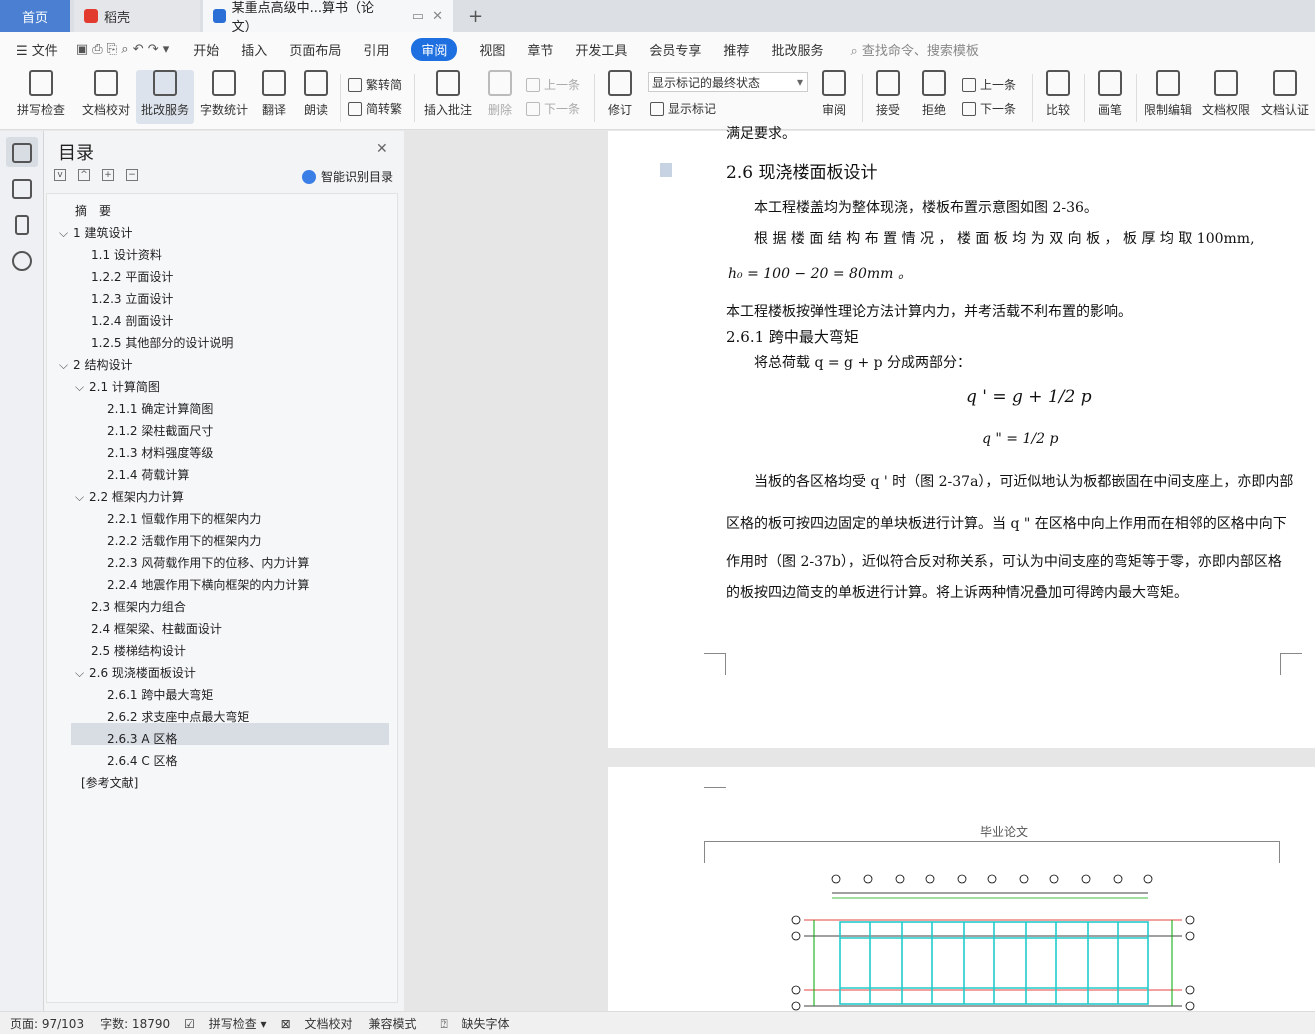 The width and height of the screenshot is (1315, 1034). What do you see at coordinates (989, 108) in the screenshot?
I see `next-change-button: 下一条` at bounding box center [989, 108].